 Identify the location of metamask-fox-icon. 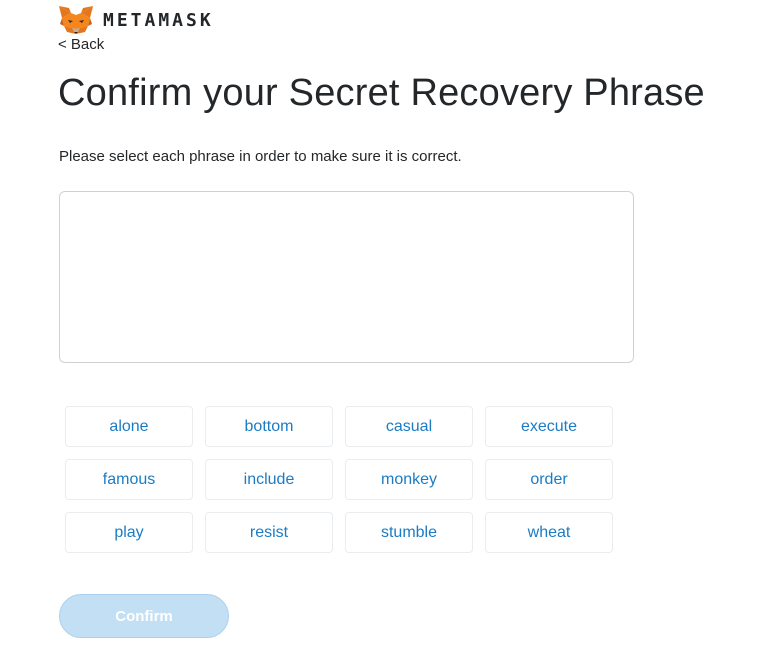
(76, 20).